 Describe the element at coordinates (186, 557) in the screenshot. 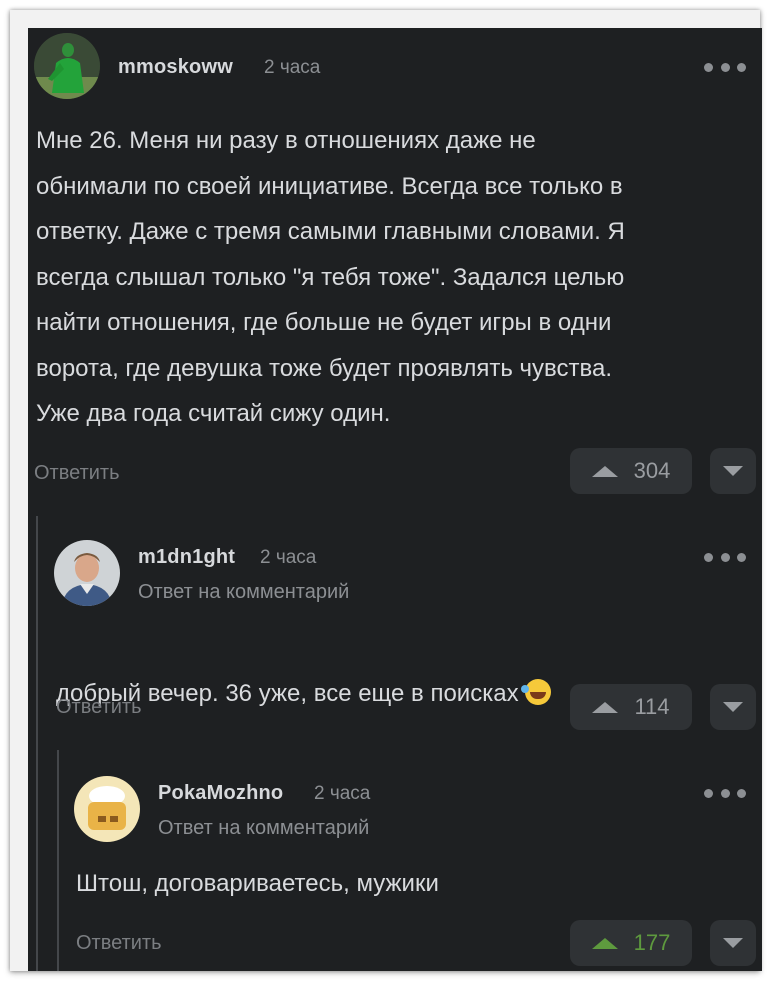

I see `username: m1dn1ght` at that location.